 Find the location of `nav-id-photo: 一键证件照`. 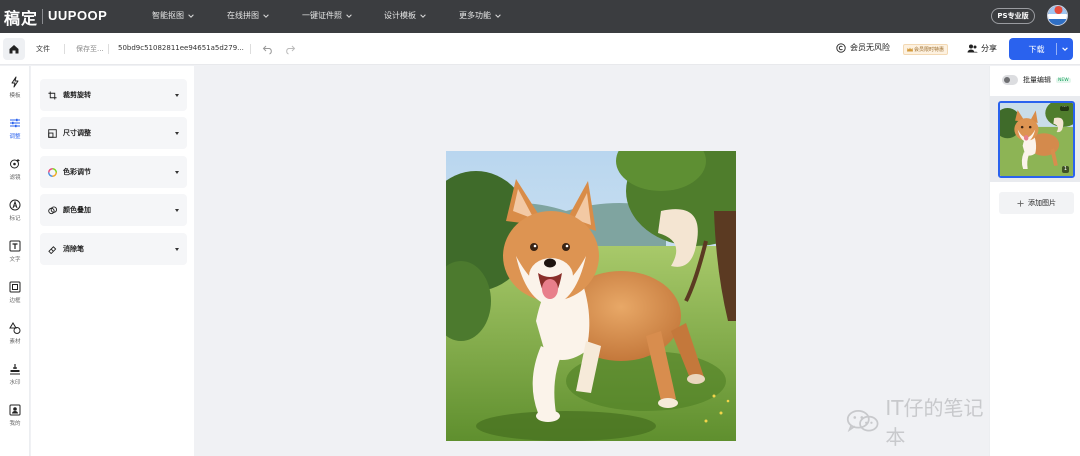

nav-id-photo: 一键证件照 is located at coordinates (327, 15).